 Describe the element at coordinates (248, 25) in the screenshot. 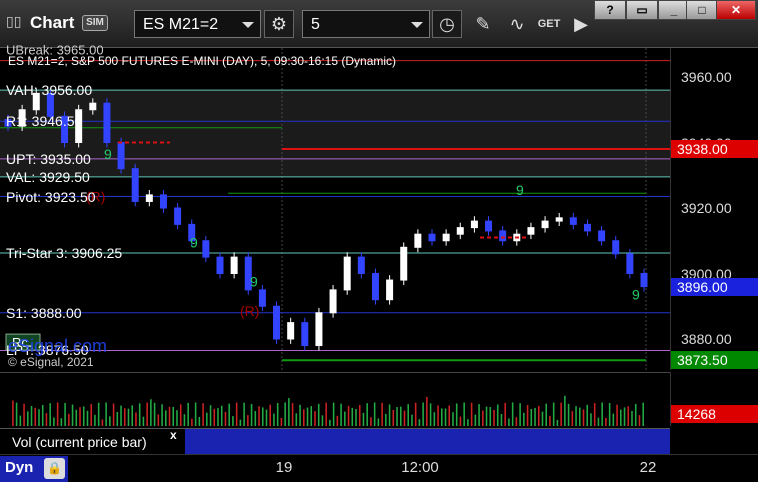

I see `symbol-dropdown-icon` at that location.